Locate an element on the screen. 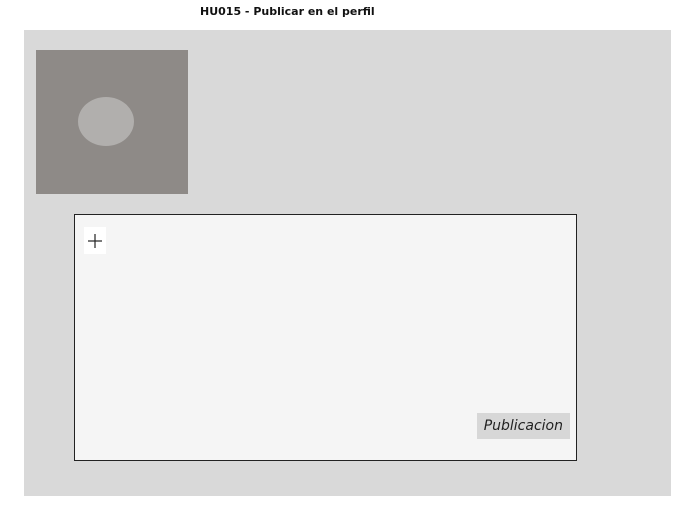 The image size is (700, 518). profile-avatar is located at coordinates (112, 122).